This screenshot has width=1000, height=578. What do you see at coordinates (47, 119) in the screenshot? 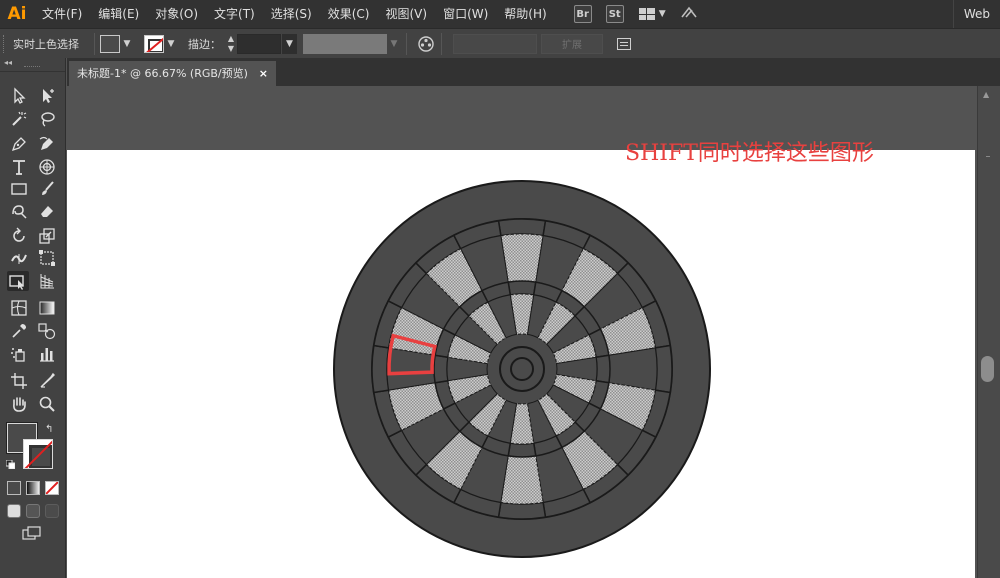
I see `lasso-tool-icon` at bounding box center [47, 119].